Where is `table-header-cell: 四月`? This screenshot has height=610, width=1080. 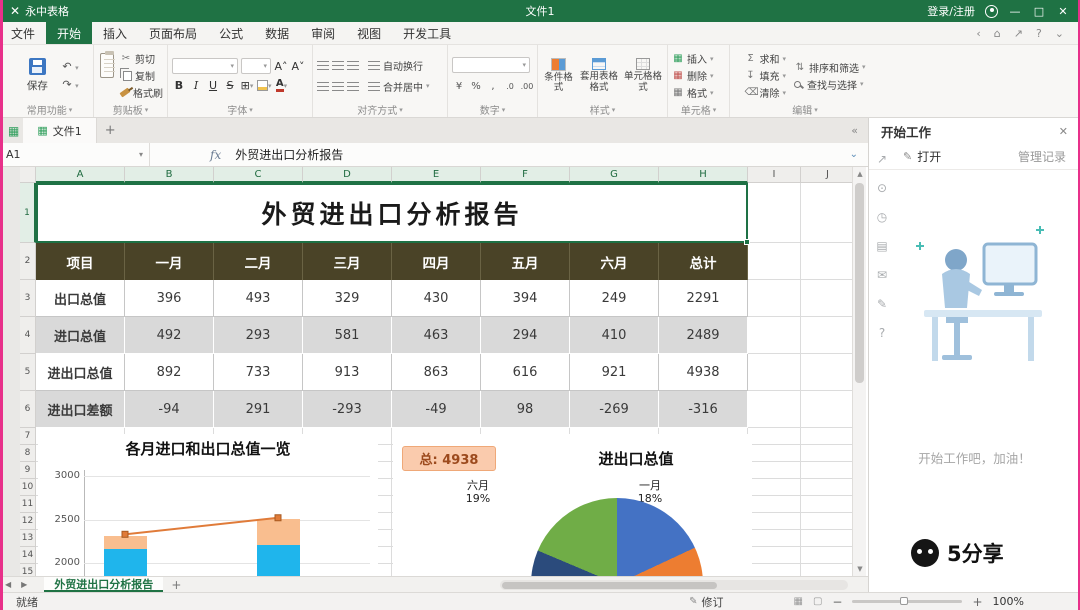
table-header-cell: 四月 is located at coordinates (436, 261).